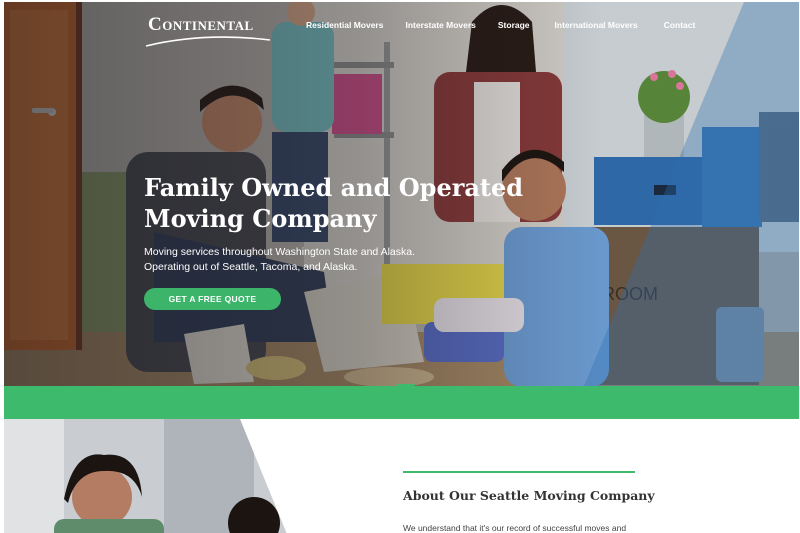 The height and width of the screenshot is (533, 800). Describe the element at coordinates (334, 187) in the screenshot. I see `hero-title-line1: Family Owned and Operated` at that location.